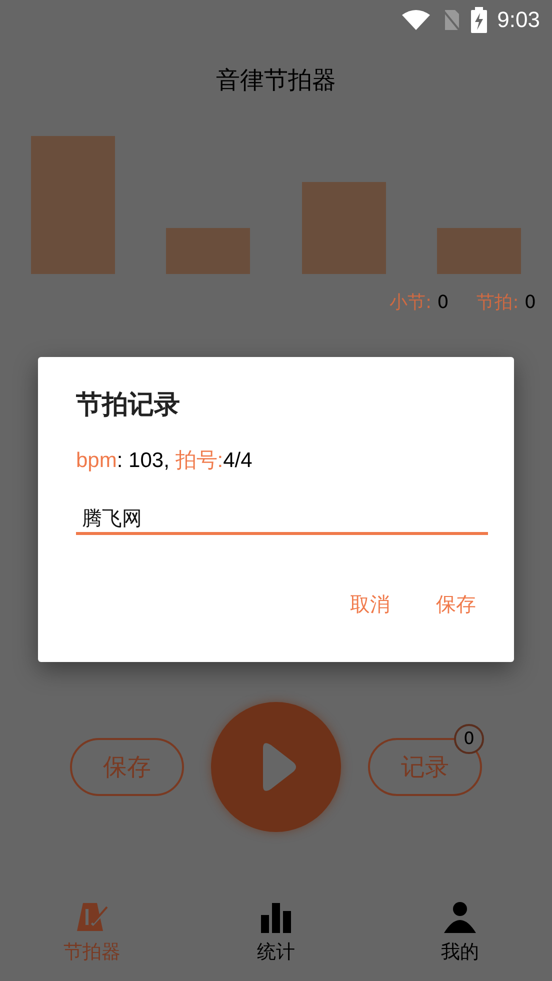  I want to click on tempo-info: bpm: 103, 拍号:4/4, so click(165, 461).